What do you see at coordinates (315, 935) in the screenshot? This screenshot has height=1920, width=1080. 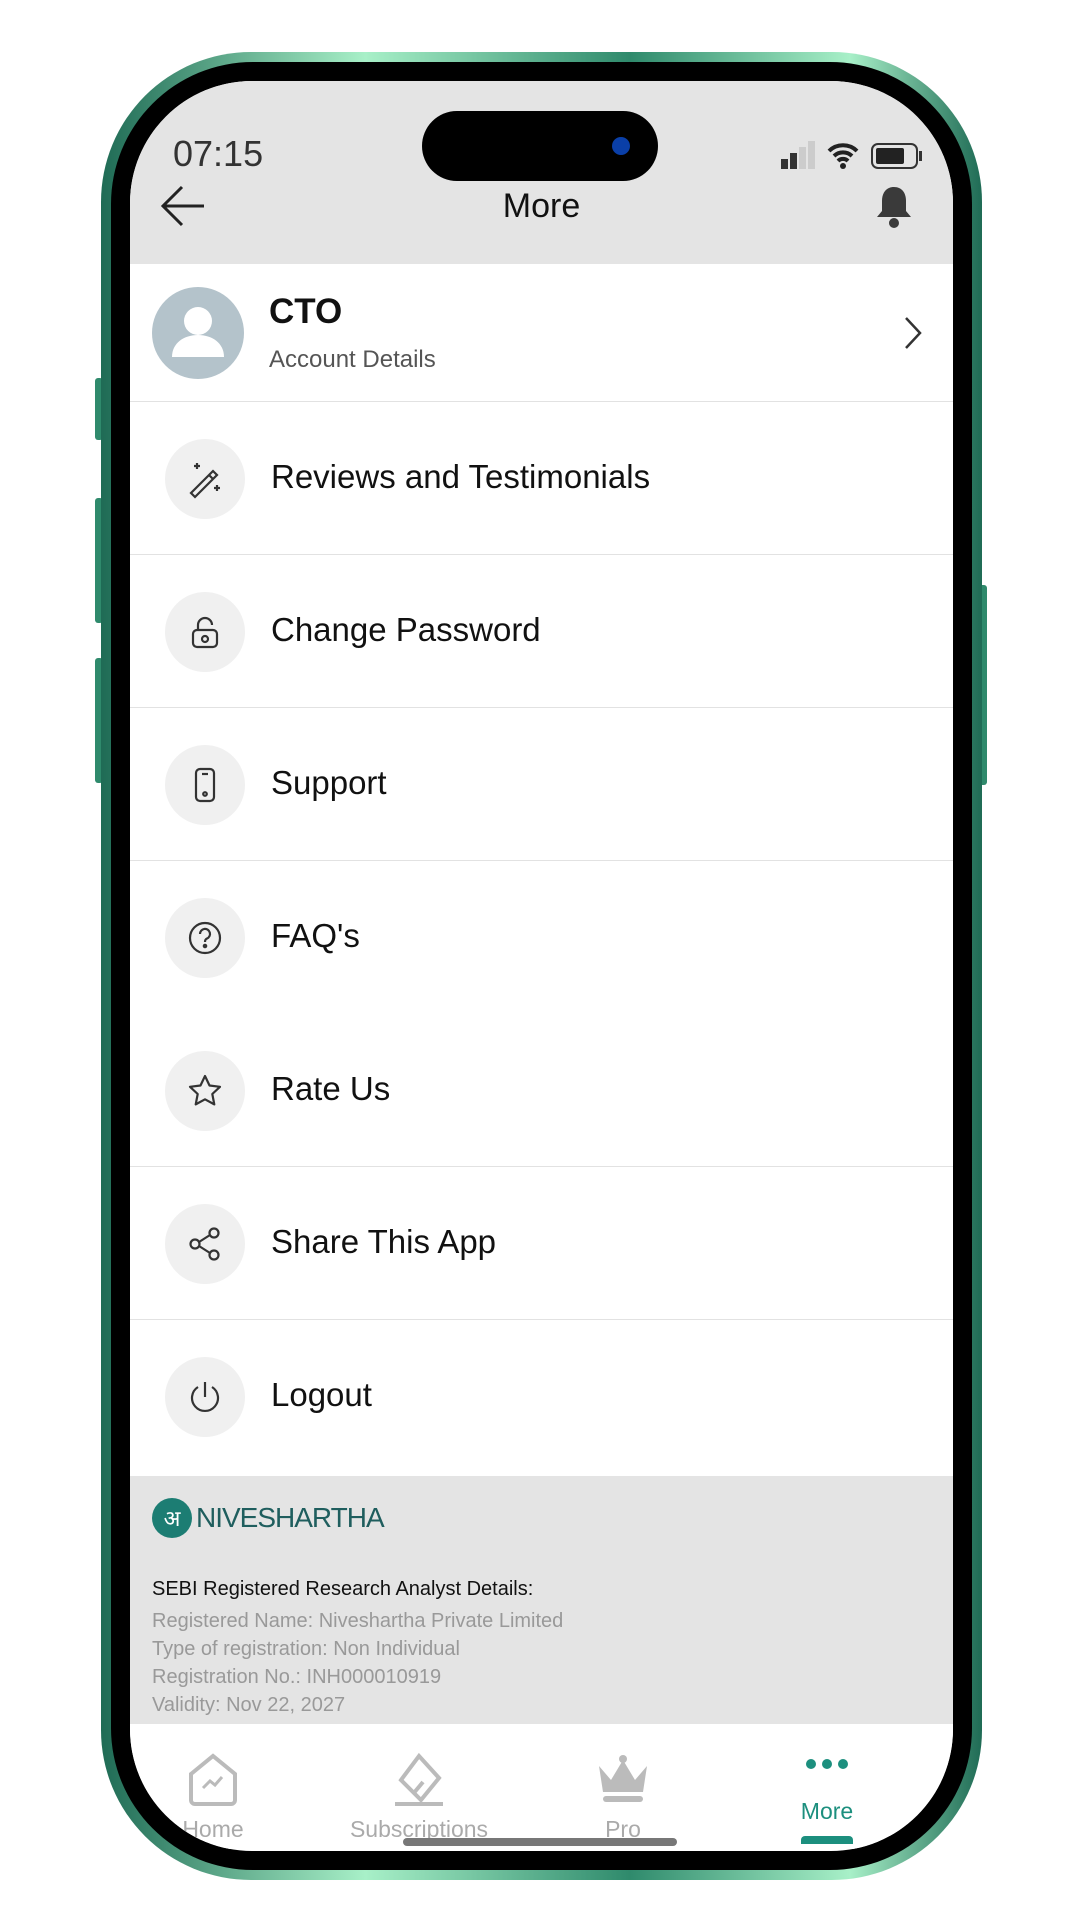 I see `menu-label: FAQ's` at bounding box center [315, 935].